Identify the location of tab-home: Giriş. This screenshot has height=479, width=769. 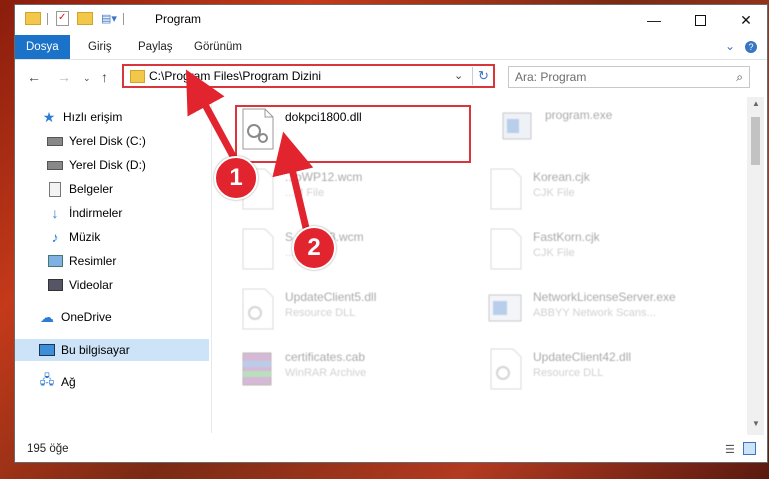
(100, 47).